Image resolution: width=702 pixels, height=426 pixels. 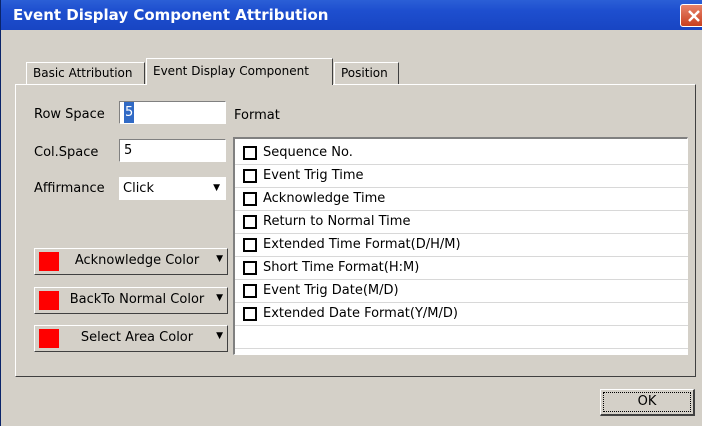 I want to click on row-space-label: Row Space, so click(x=69, y=114).